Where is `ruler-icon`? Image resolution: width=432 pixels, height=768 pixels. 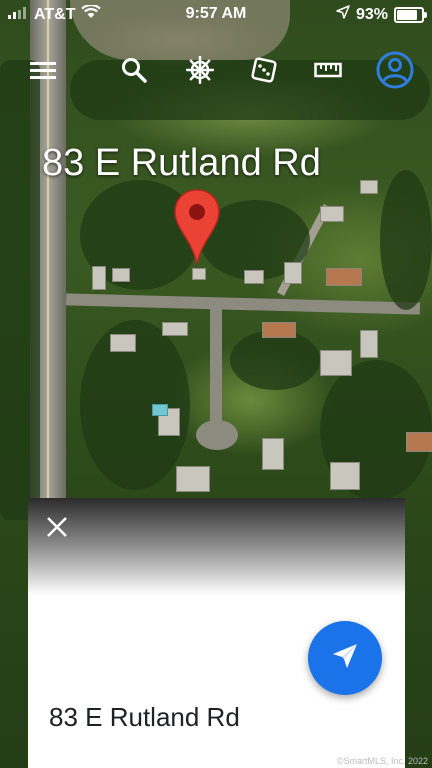
ruler-icon is located at coordinates (328, 70).